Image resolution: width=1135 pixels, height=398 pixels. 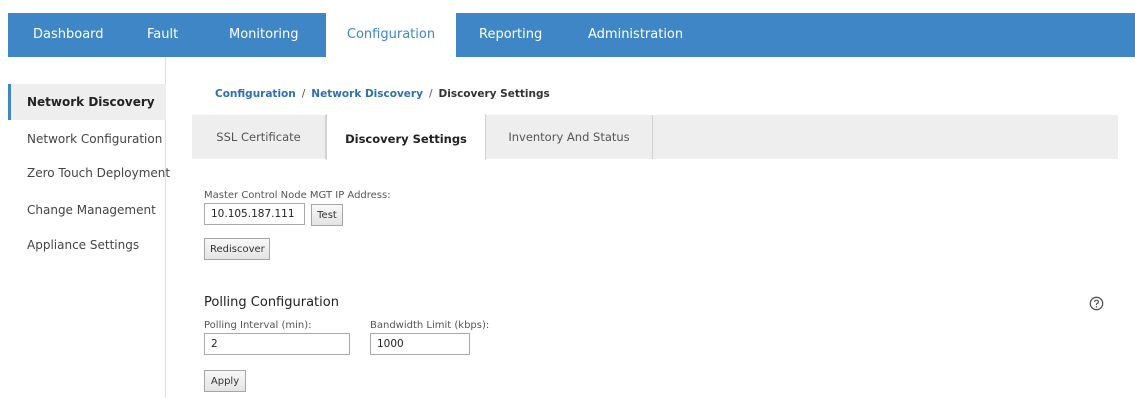 What do you see at coordinates (89, 173) in the screenshot?
I see `sidebar-item-zero-touch-deployment: Zero Touch Deployment` at bounding box center [89, 173].